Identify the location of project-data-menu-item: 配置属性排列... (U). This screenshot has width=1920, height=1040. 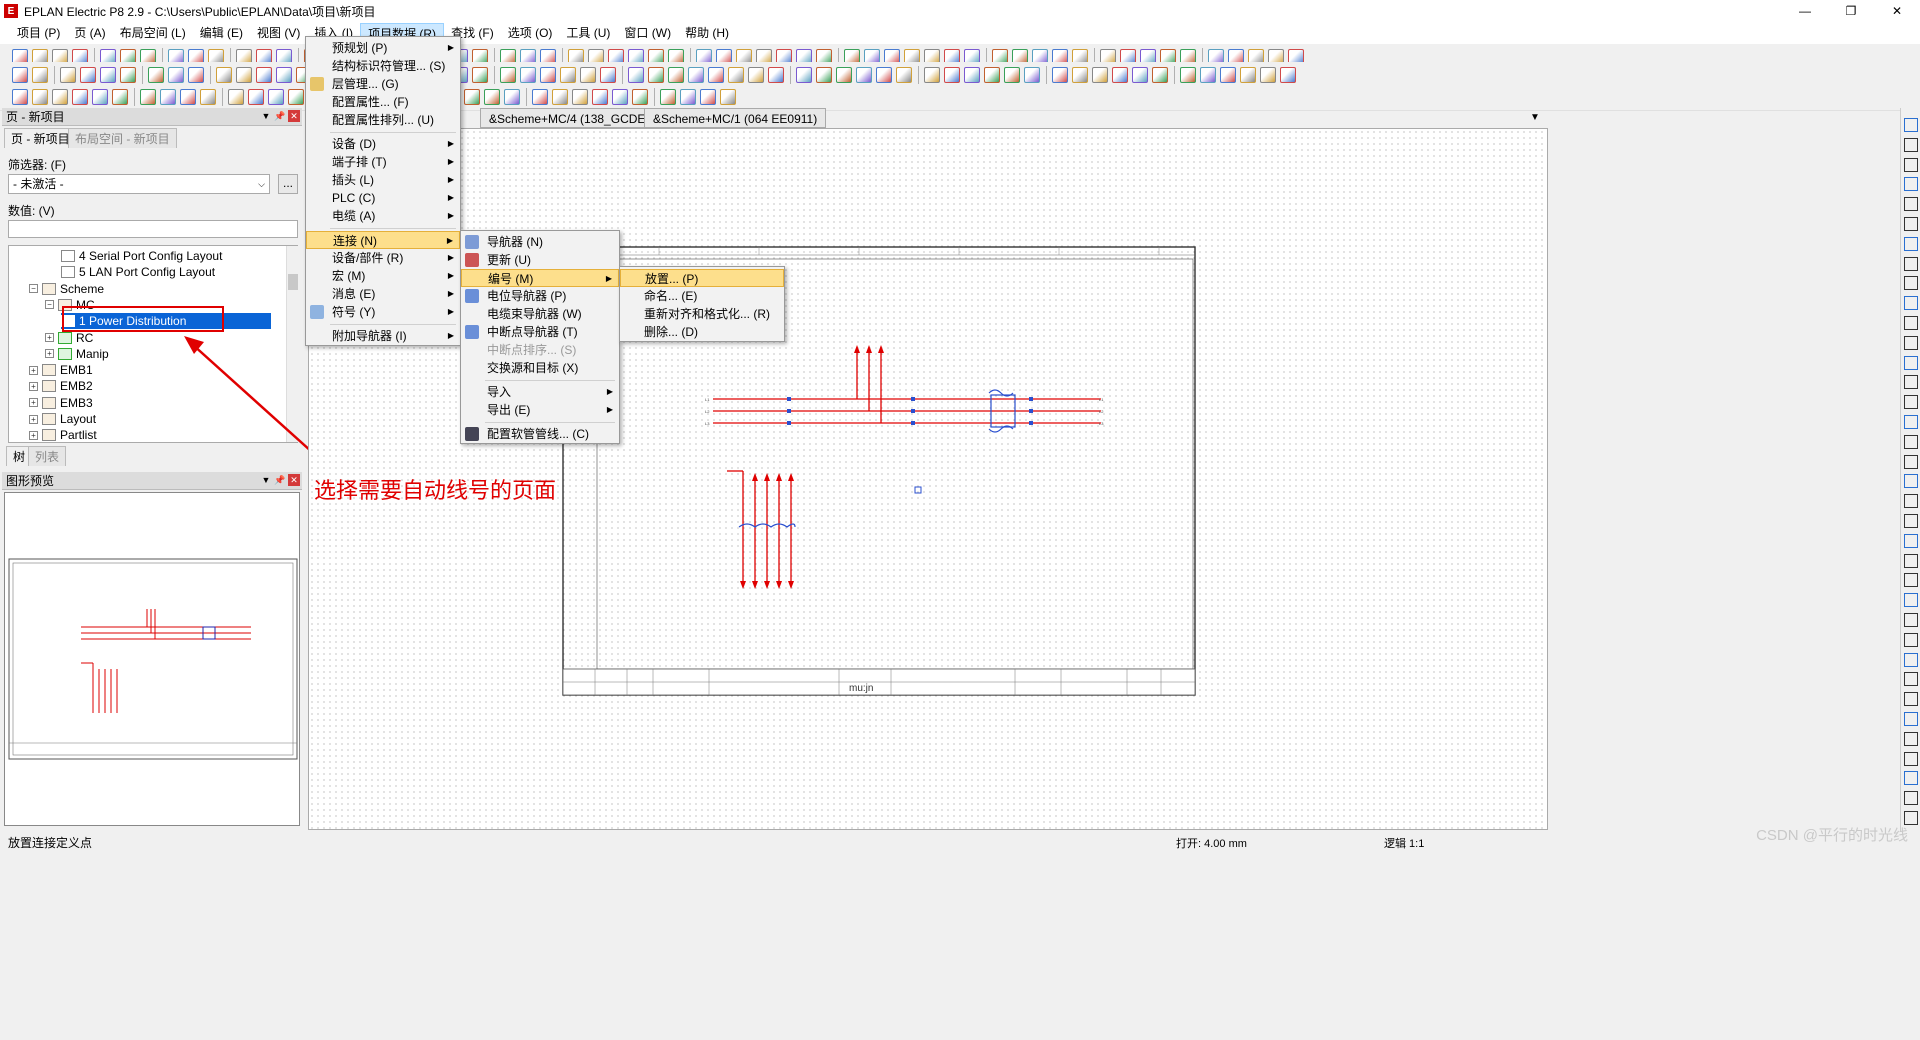
(383, 120).